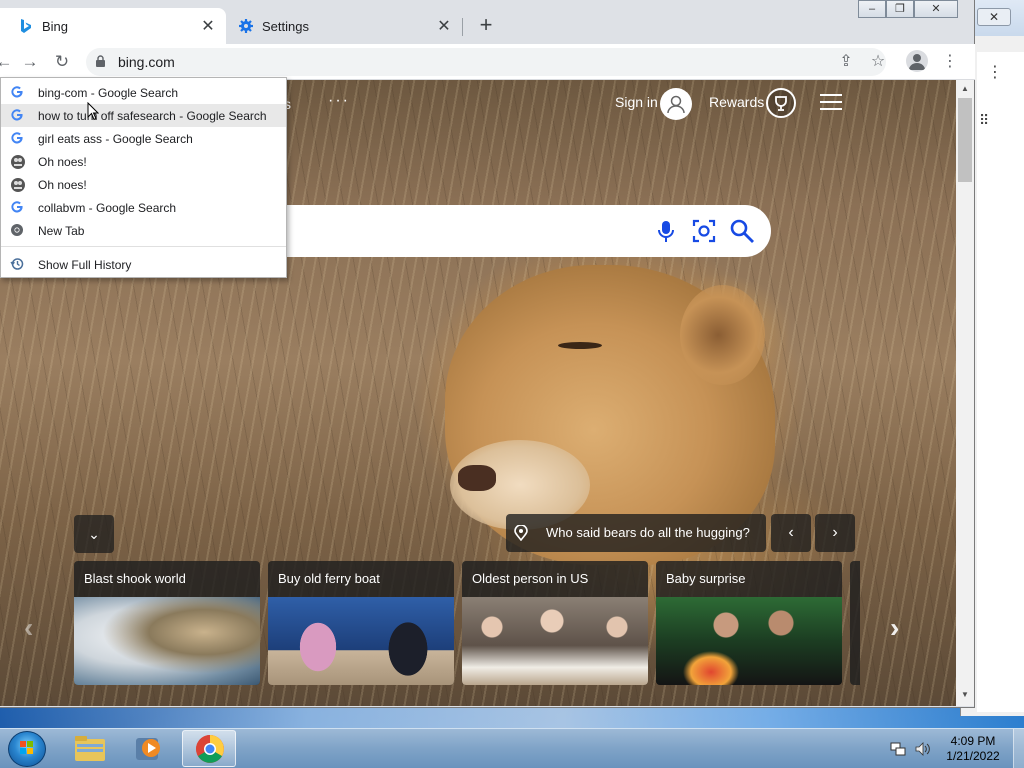 This screenshot has height=768, width=1024. Describe the element at coordinates (143, 92) in the screenshot. I see `history-item: bing-com - Google Search` at that location.